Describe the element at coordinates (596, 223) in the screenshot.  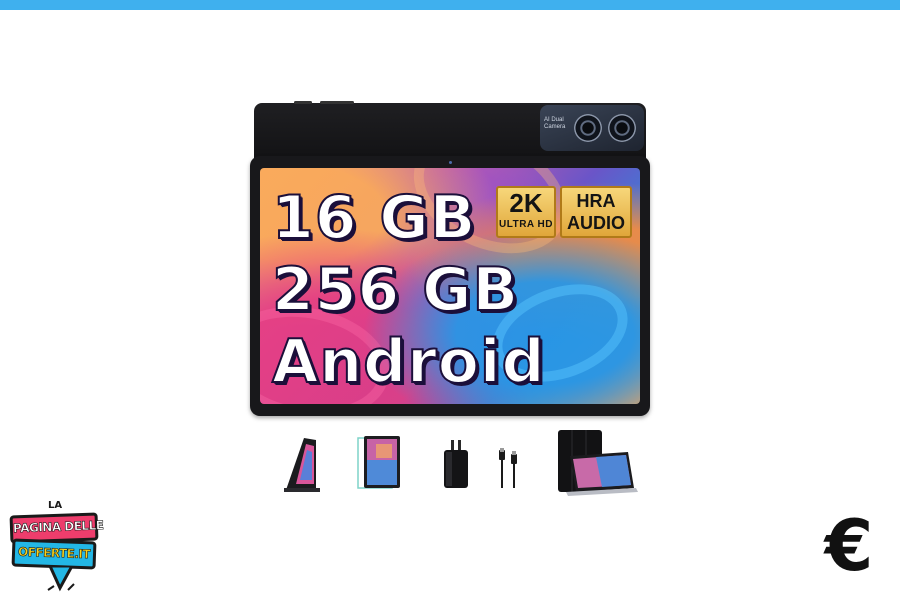
I see `audio-badge-line2: AUDIO` at that location.